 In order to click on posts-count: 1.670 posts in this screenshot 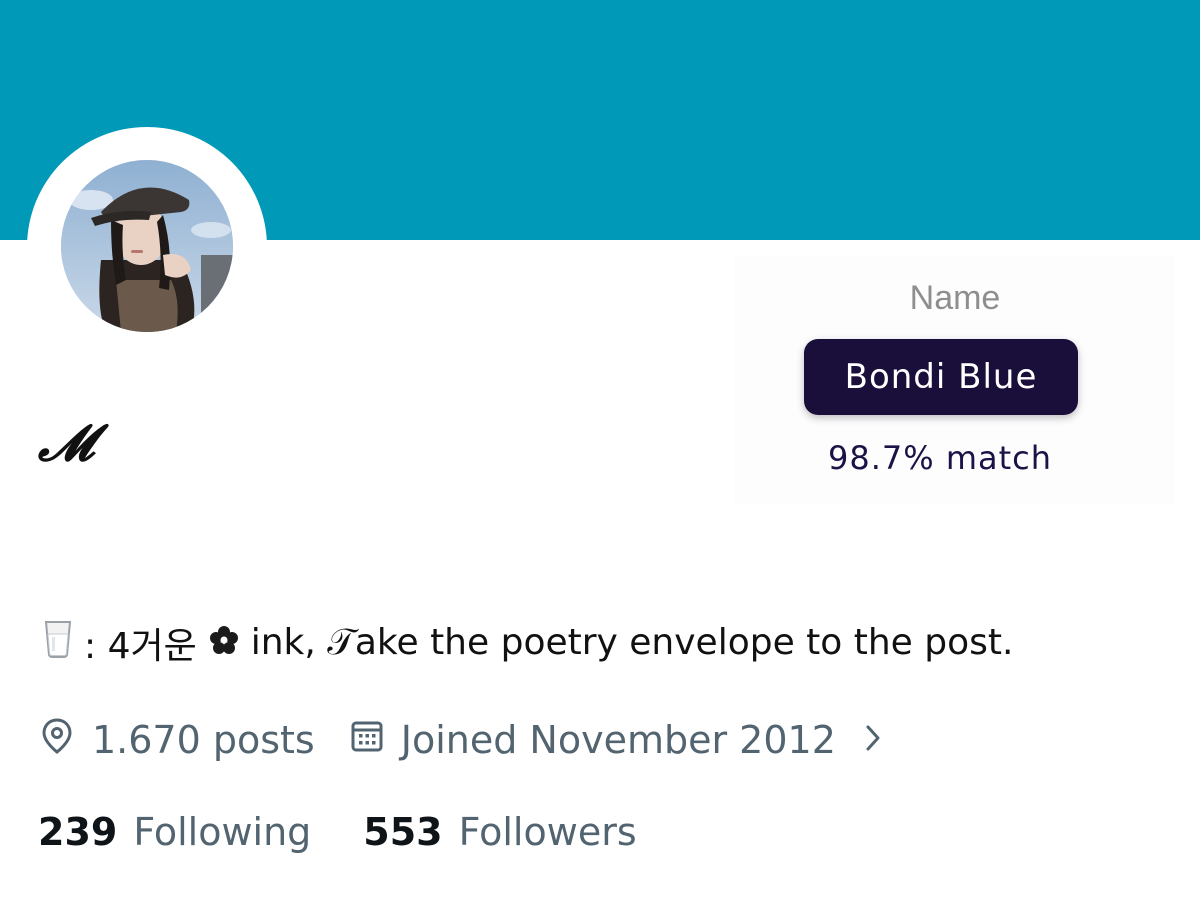, I will do `click(203, 740)`.